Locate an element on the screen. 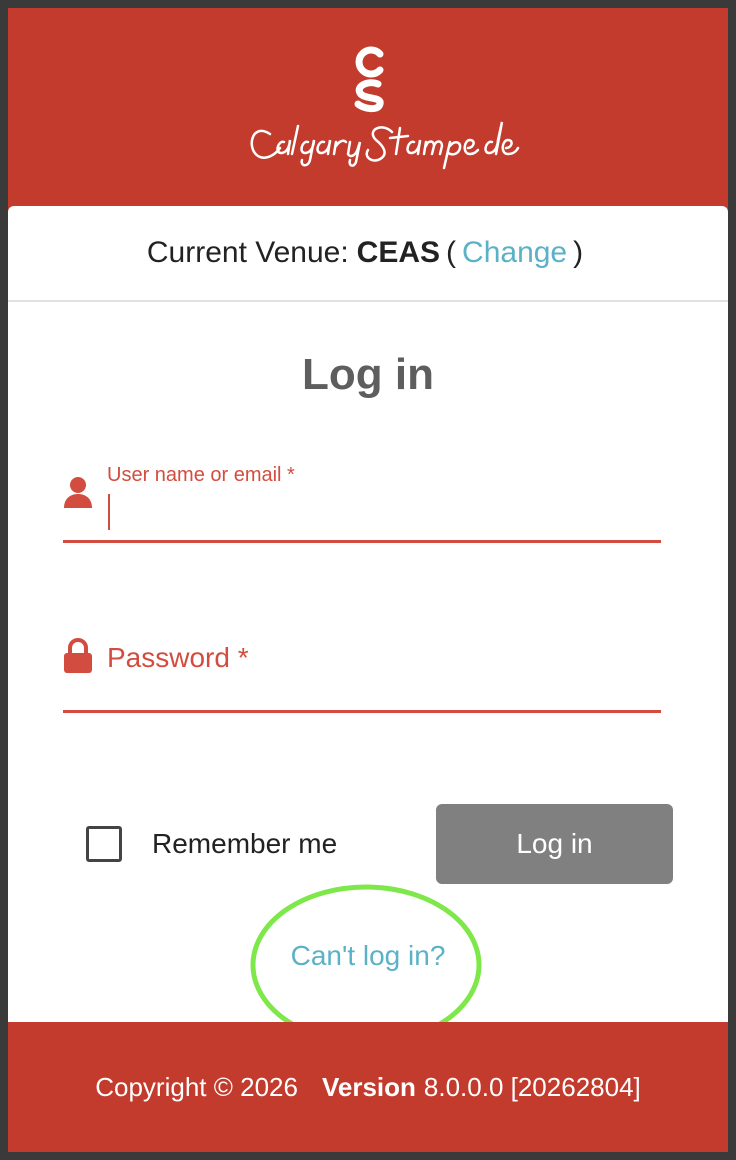  remember-me-checkbox: Remember me is located at coordinates (211, 844).